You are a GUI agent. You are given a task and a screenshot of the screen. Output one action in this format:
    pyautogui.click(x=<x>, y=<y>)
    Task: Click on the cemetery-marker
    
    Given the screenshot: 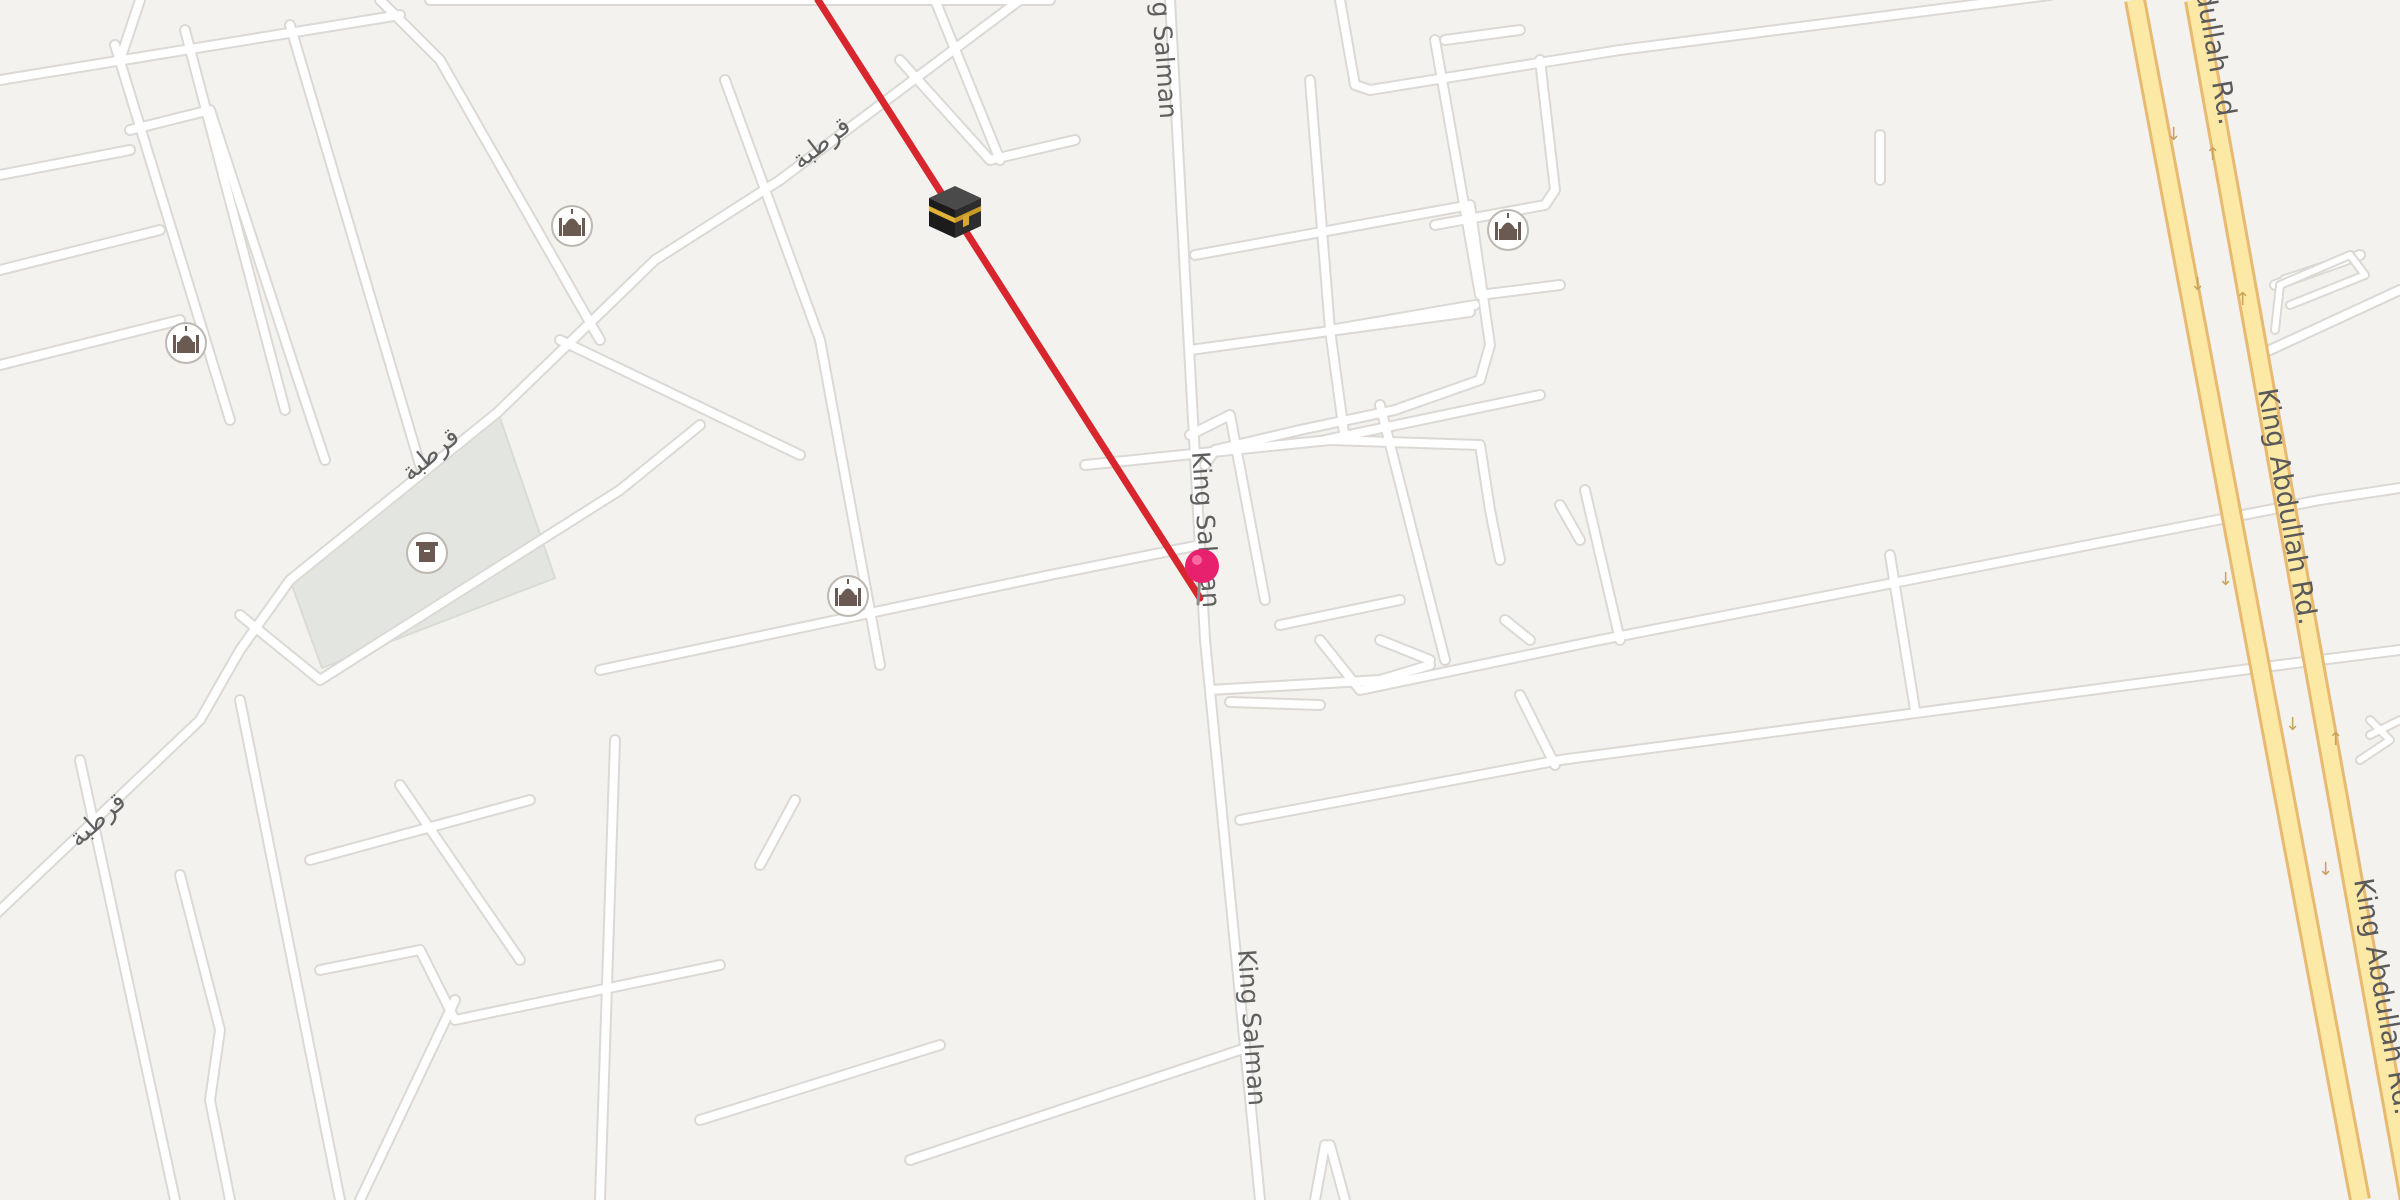 What is the action you would take?
    pyautogui.click(x=427, y=553)
    